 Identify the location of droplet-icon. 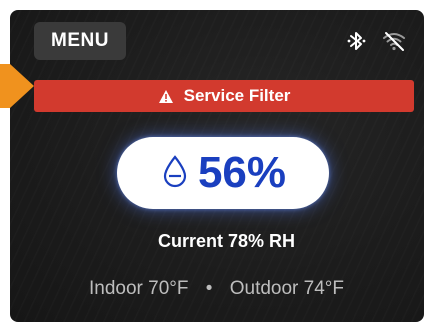
(175, 173).